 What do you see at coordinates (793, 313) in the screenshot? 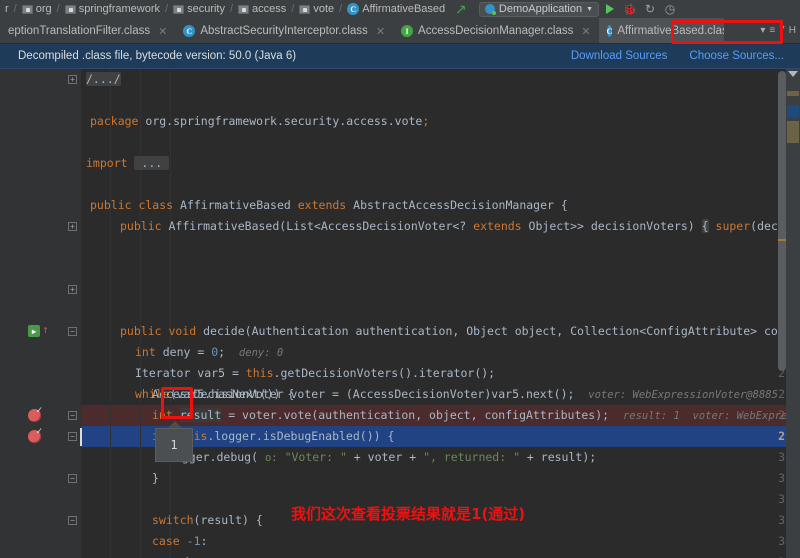
I see `error-stripe` at bounding box center [793, 313].